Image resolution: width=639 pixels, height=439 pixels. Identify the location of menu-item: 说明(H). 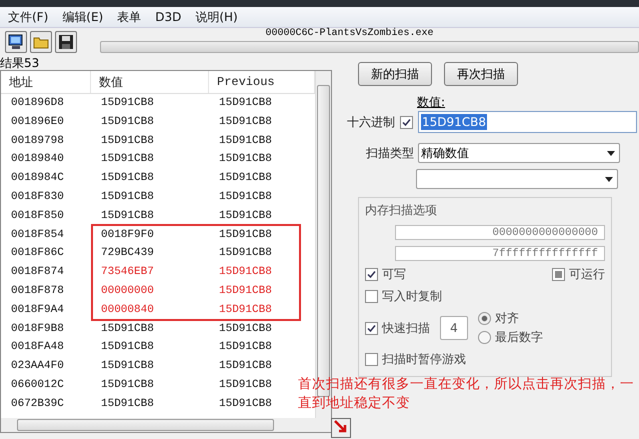
(216, 17).